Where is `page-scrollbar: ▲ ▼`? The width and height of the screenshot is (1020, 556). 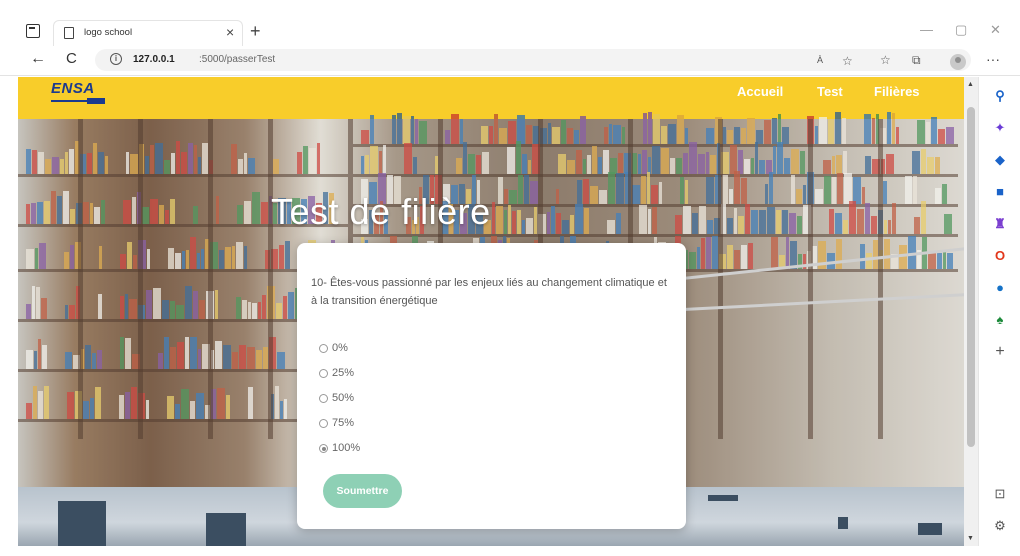 page-scrollbar: ▲ ▼ is located at coordinates (971, 311).